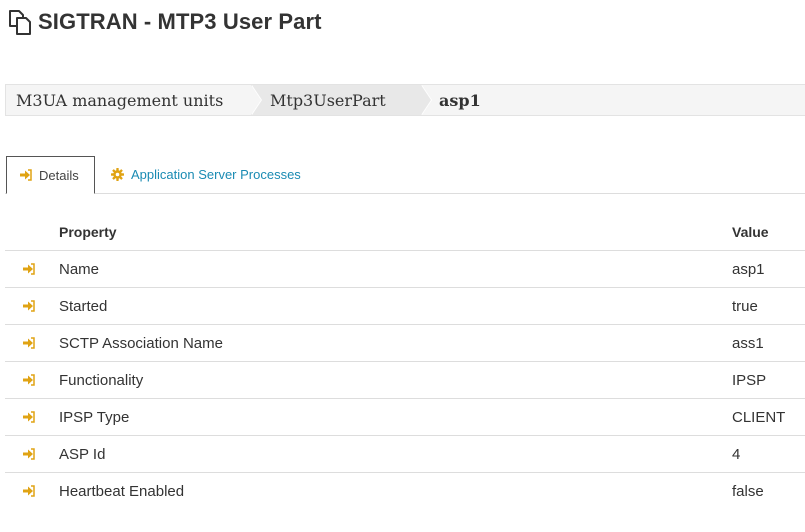  I want to click on property-value: false, so click(748, 491).